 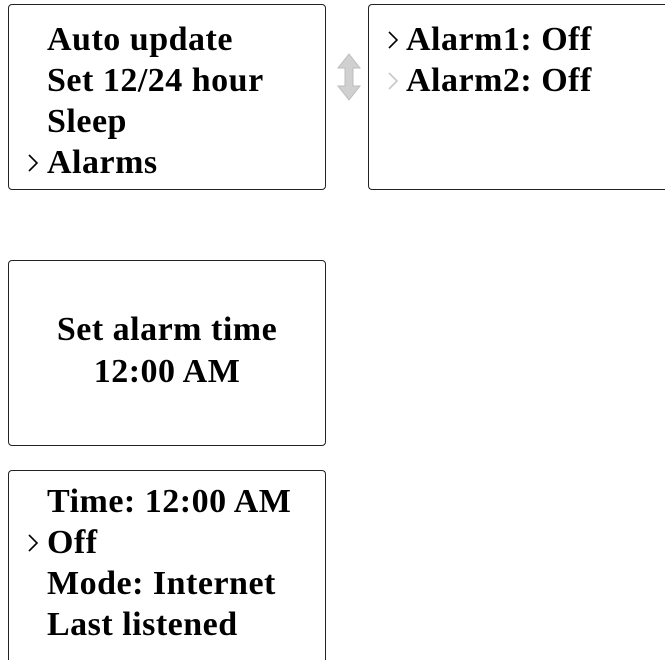 I want to click on menu-item-off: Off, so click(x=150, y=542).